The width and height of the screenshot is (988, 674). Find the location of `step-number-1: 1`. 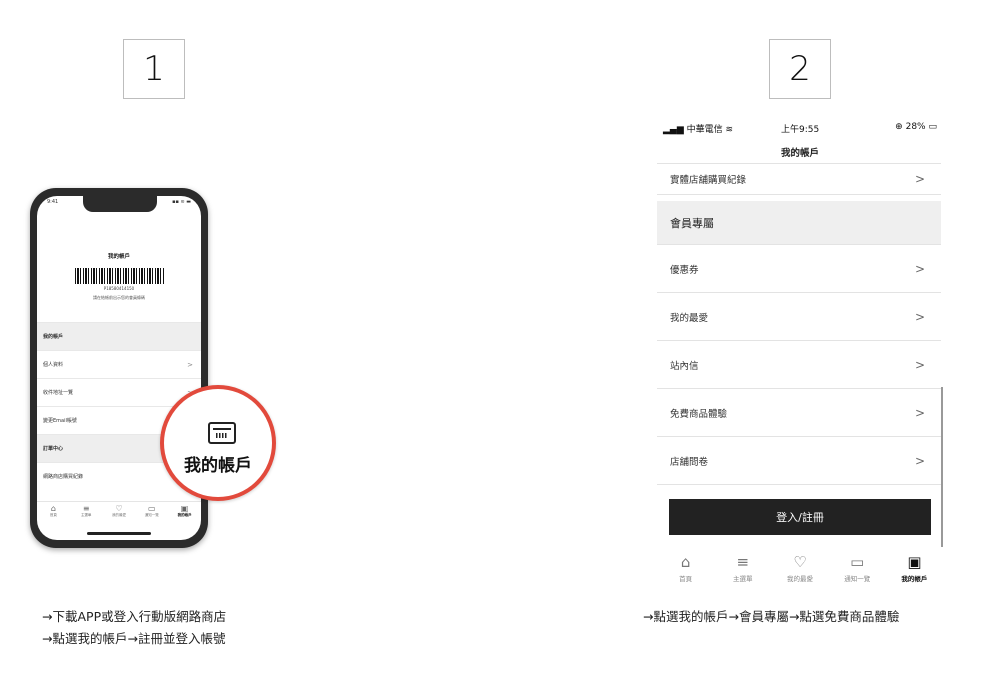

step-number-1: 1 is located at coordinates (154, 69).